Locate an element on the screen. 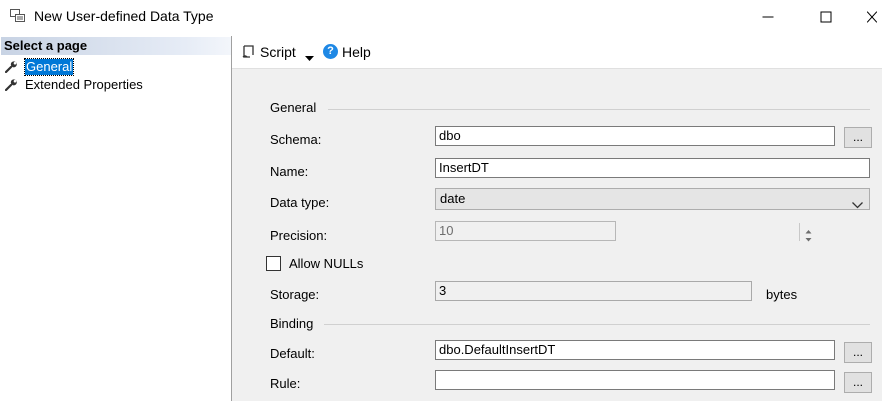  default-field: dbo.DefaultInsertDT is located at coordinates (635, 350).